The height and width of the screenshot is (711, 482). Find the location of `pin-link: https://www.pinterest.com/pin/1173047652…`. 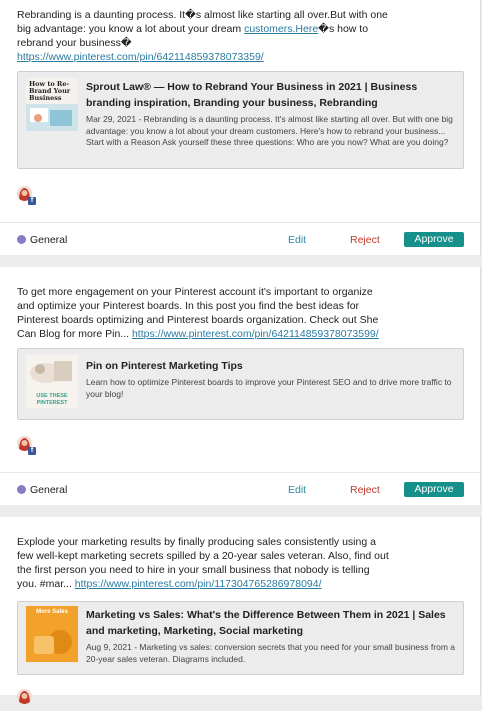

pin-link: https://www.pinterest.com/pin/1173047652… is located at coordinates (198, 584).